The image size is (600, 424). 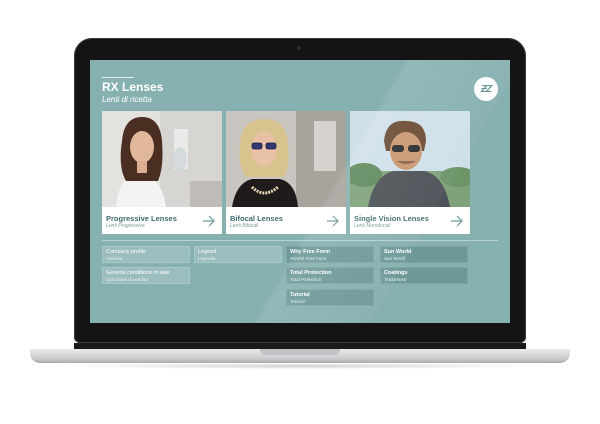 What do you see at coordinates (300, 240) in the screenshot?
I see `section-divider` at bounding box center [300, 240].